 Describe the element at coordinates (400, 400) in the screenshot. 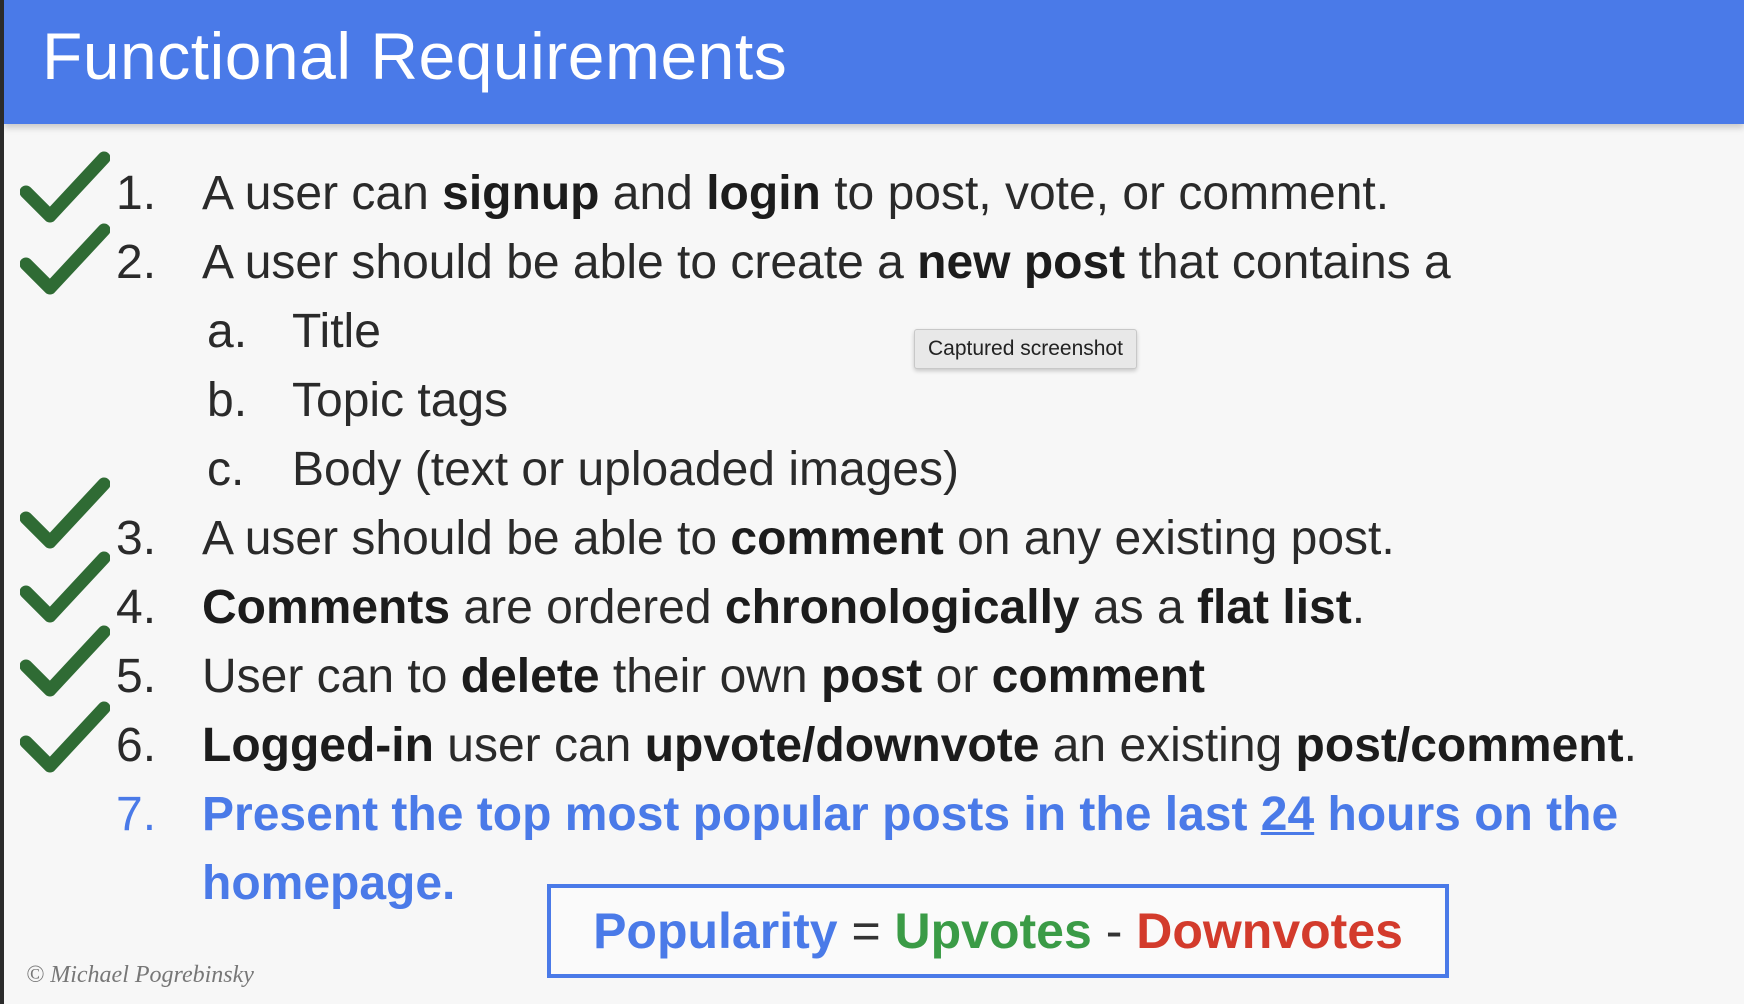

I see `subitem-text: Topic tags` at that location.